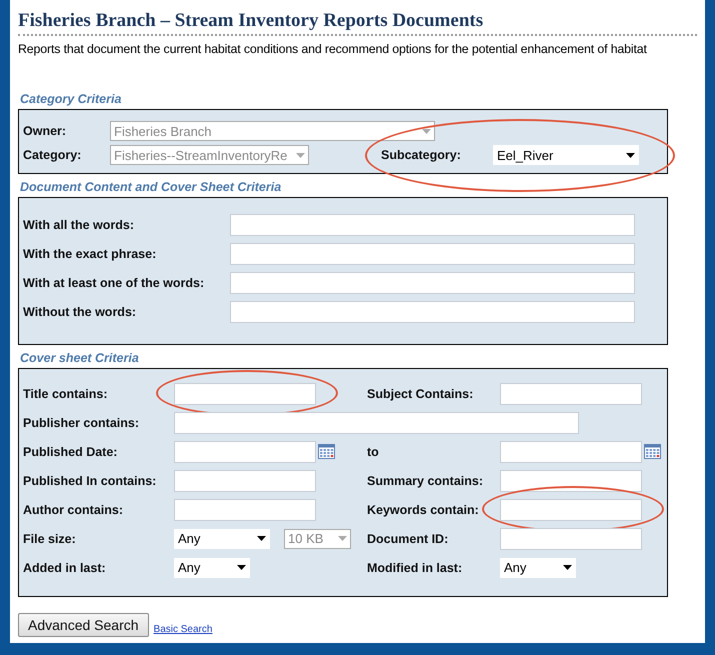  What do you see at coordinates (65, 567) in the screenshot?
I see `field-label: Added in last:` at bounding box center [65, 567].